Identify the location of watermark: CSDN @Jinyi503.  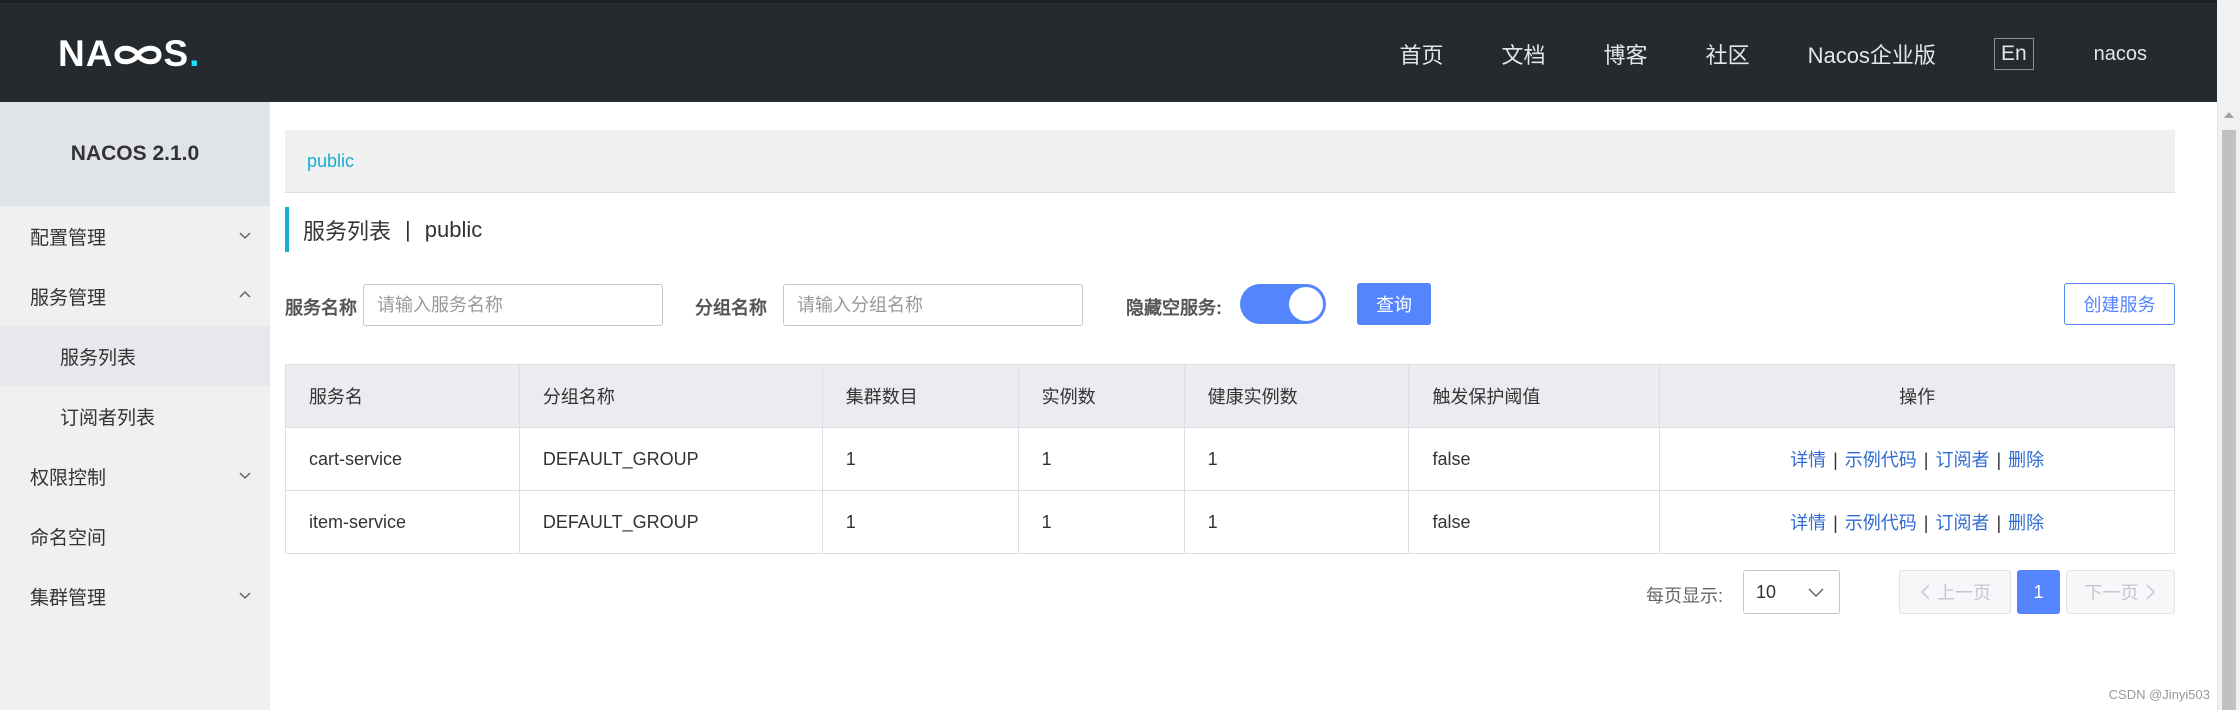
(2159, 694).